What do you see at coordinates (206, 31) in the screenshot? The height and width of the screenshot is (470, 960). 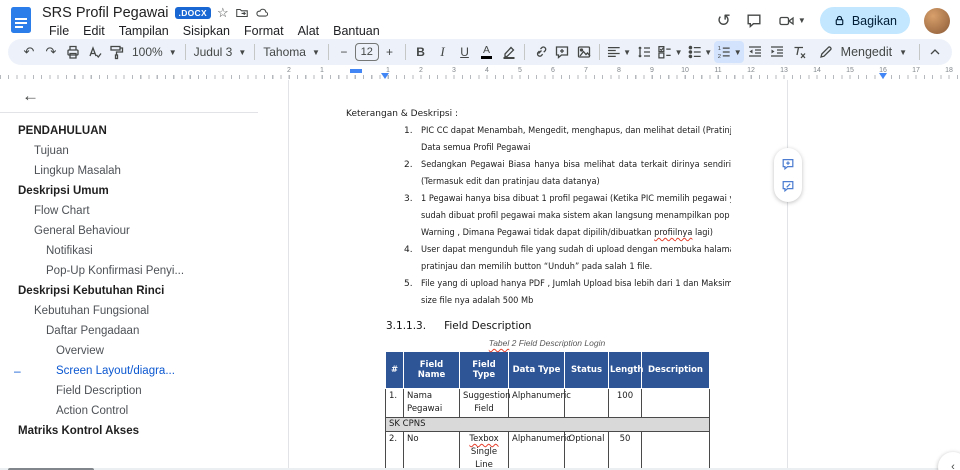 I see `menu-sisipkan: Sisipkan` at bounding box center [206, 31].